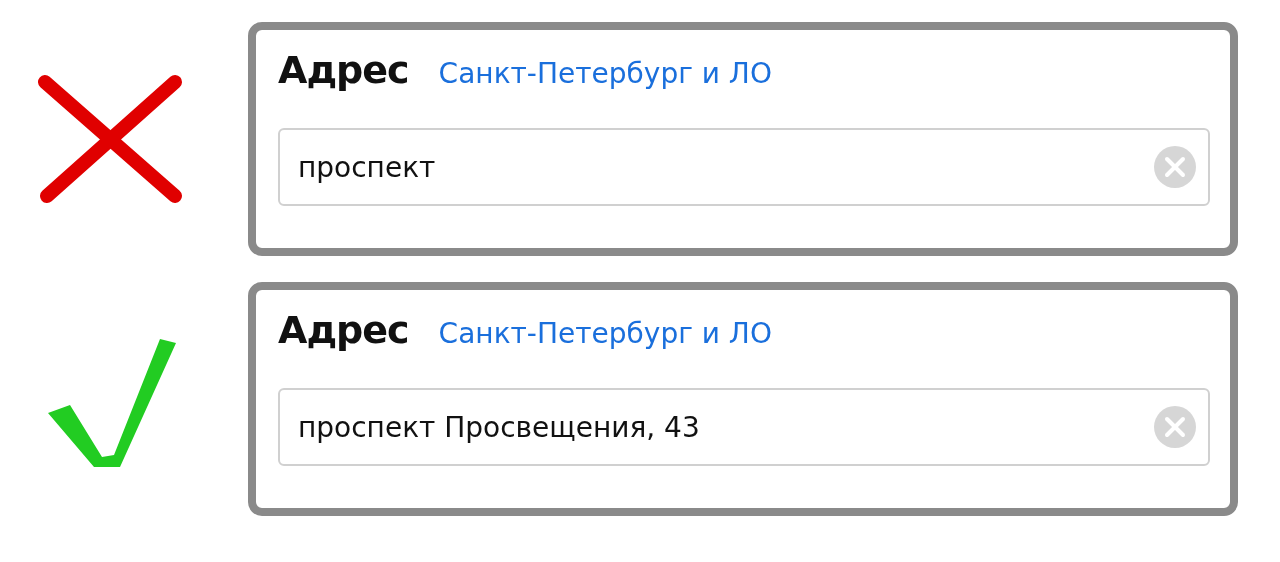 The width and height of the screenshot is (1280, 562). Describe the element at coordinates (744, 167) in the screenshot. I see `address-field: проспект` at that location.